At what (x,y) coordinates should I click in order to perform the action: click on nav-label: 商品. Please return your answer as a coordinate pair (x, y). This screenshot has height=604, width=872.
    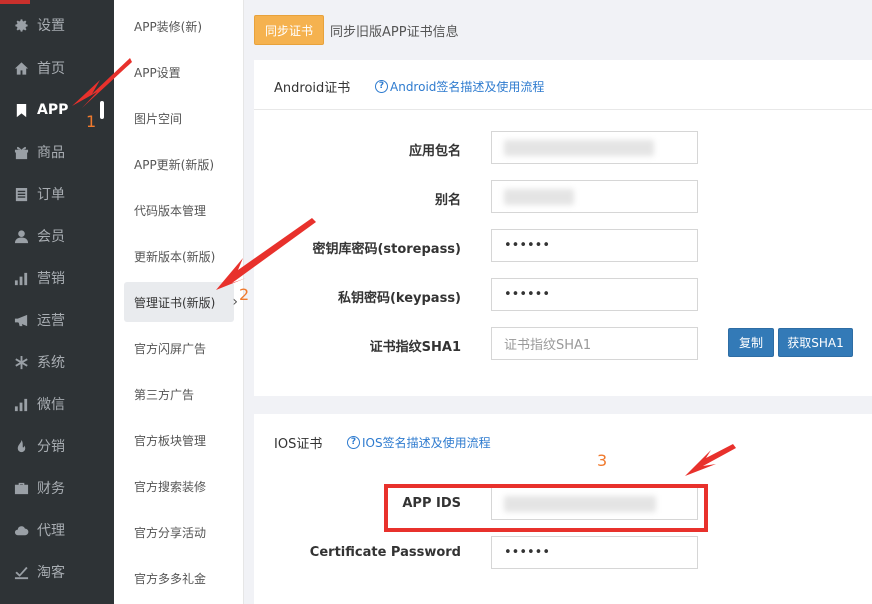
    Looking at the image, I should click on (51, 153).